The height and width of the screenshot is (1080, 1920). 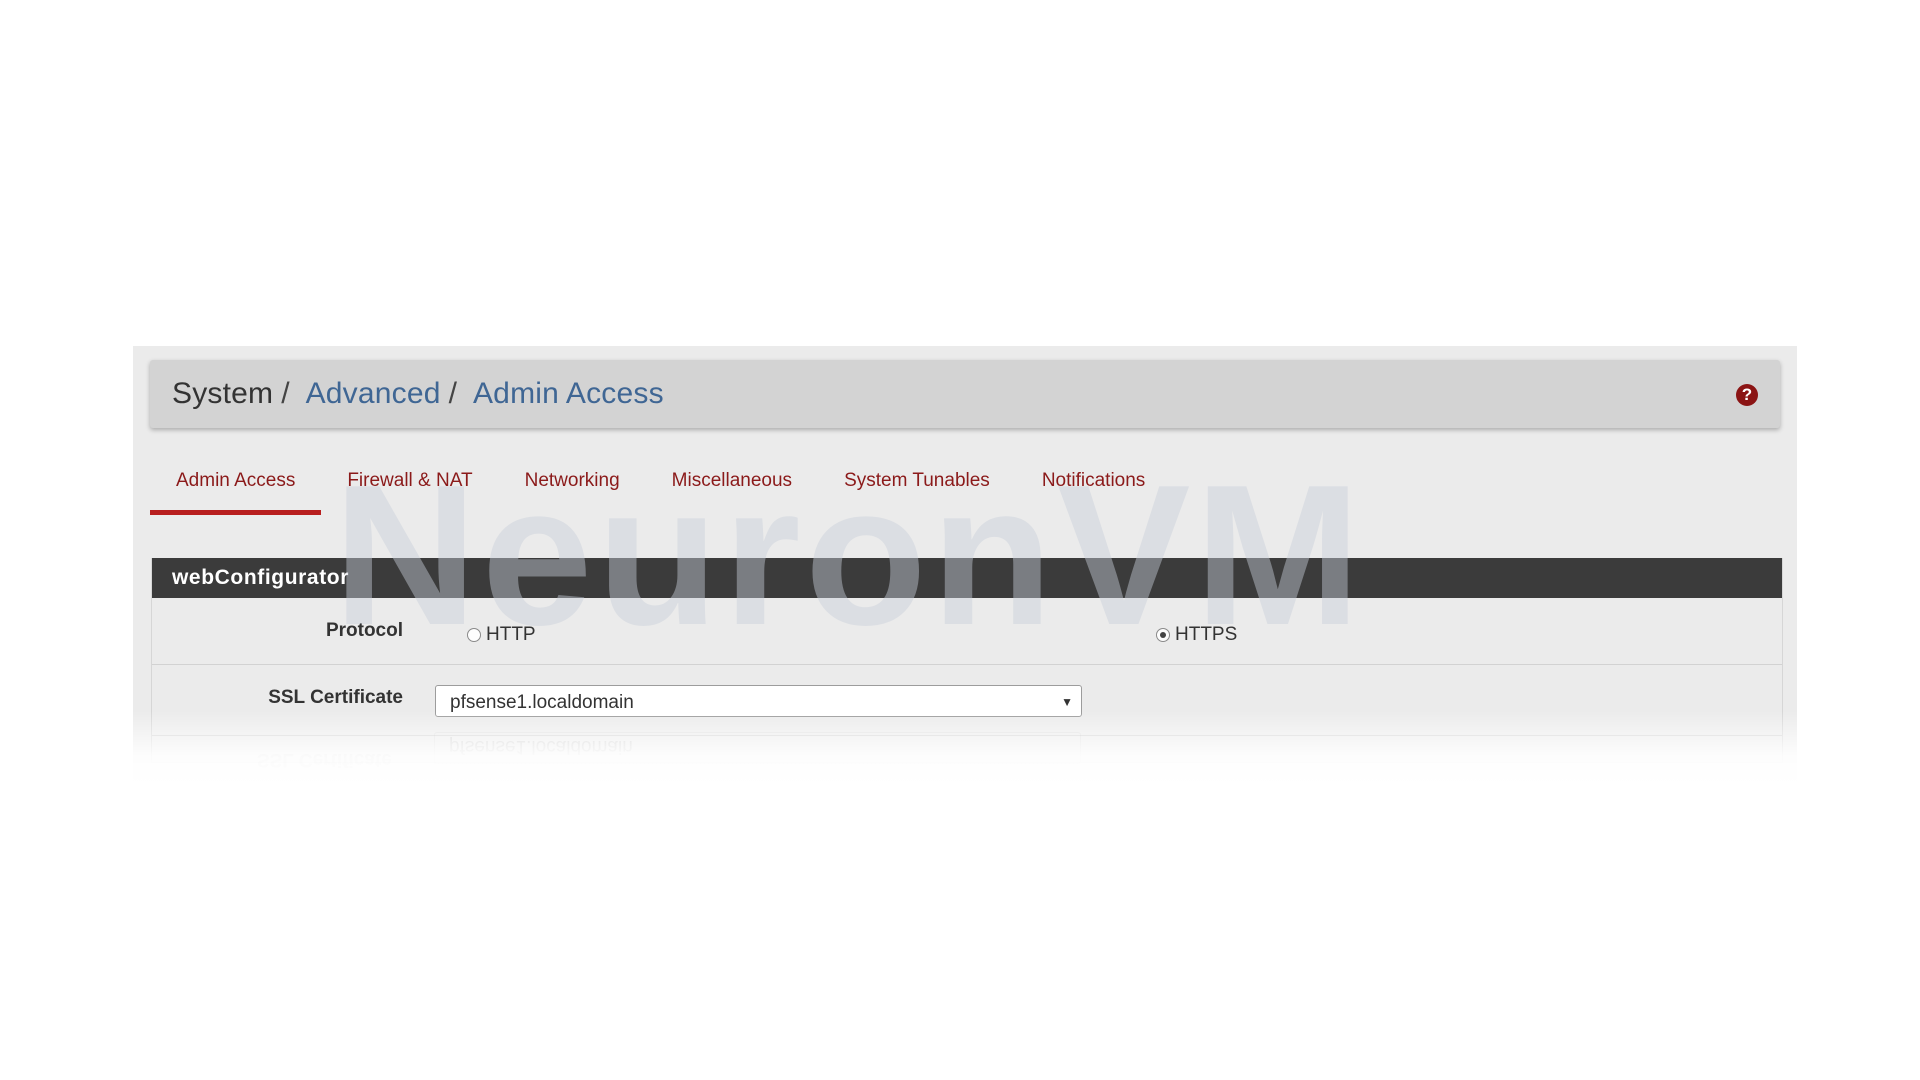 I want to click on tab-firewall-nat: Firewall & NAT, so click(x=409, y=485).